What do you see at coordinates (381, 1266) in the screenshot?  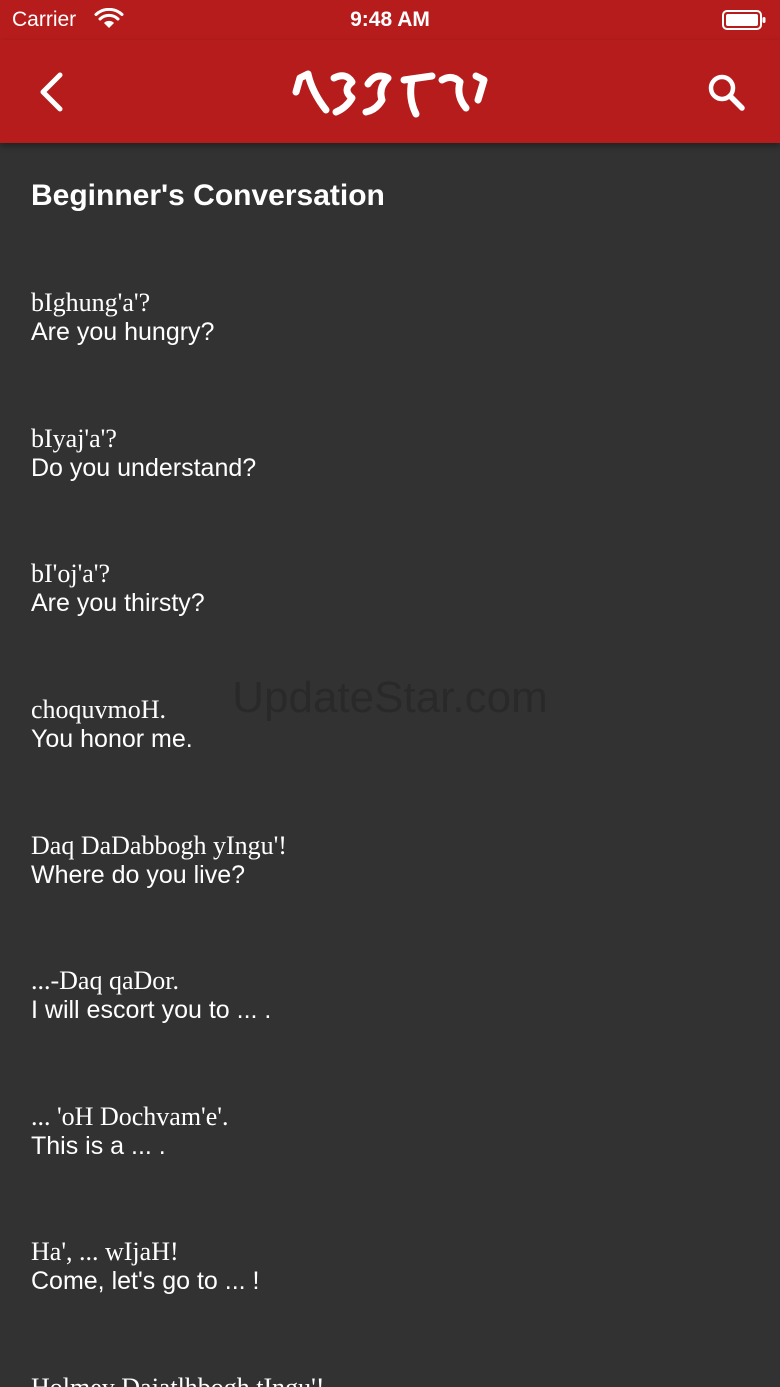 I see `phrase-item: Ha', ... wIjaH! Come, let's go to ... !` at bounding box center [381, 1266].